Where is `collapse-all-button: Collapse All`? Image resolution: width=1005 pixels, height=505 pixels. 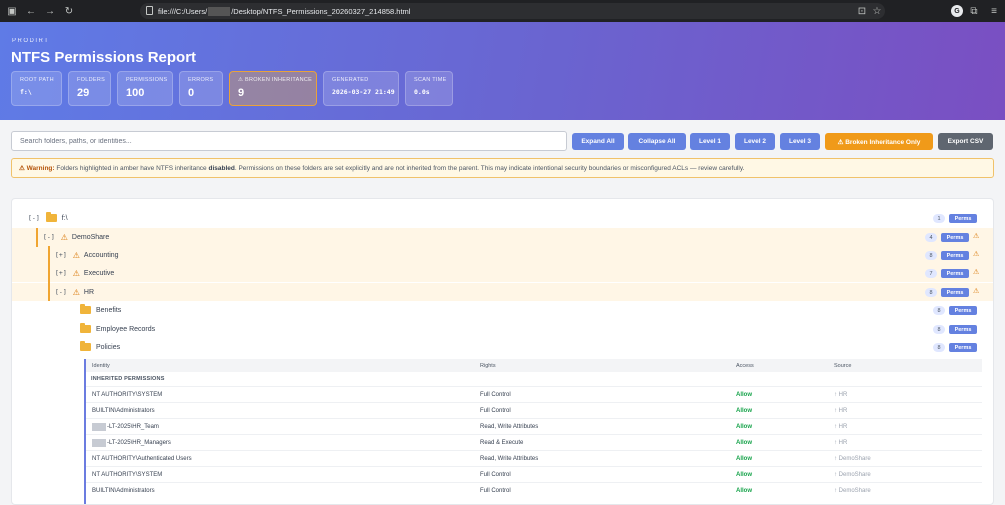
collapse-all-button: Collapse All is located at coordinates (657, 141).